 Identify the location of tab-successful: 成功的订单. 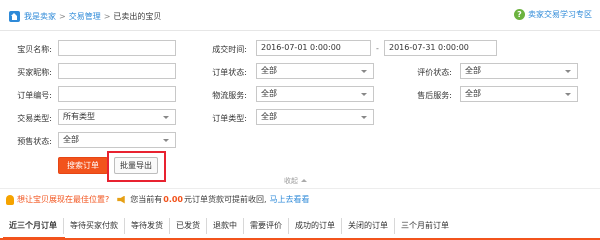
(314, 225).